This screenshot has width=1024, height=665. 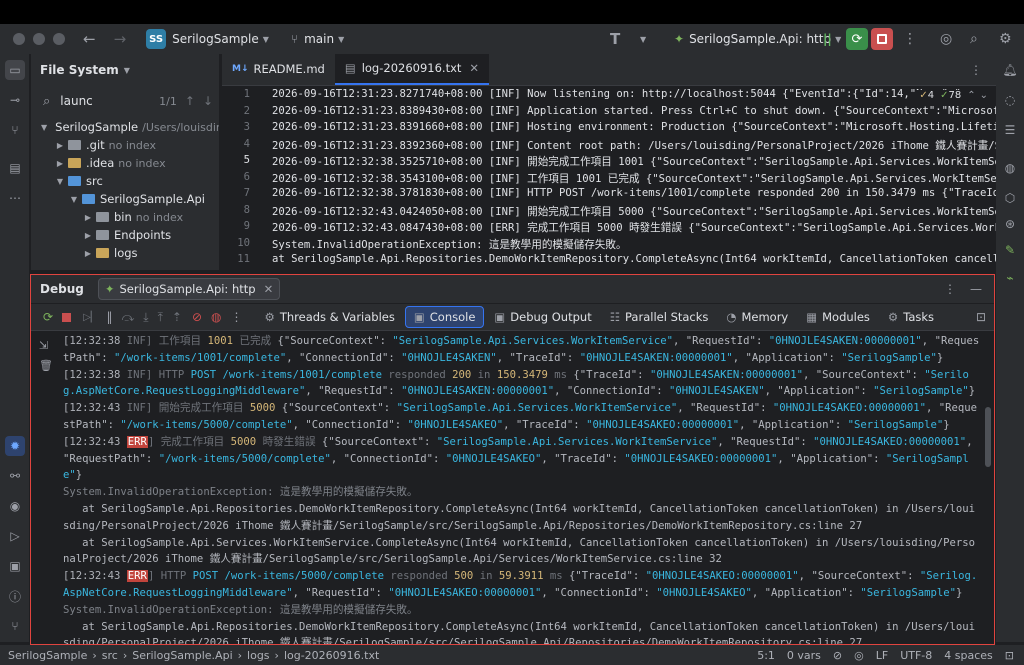 What do you see at coordinates (190, 101) in the screenshot?
I see `previous-match-icon: ↑` at bounding box center [190, 101].